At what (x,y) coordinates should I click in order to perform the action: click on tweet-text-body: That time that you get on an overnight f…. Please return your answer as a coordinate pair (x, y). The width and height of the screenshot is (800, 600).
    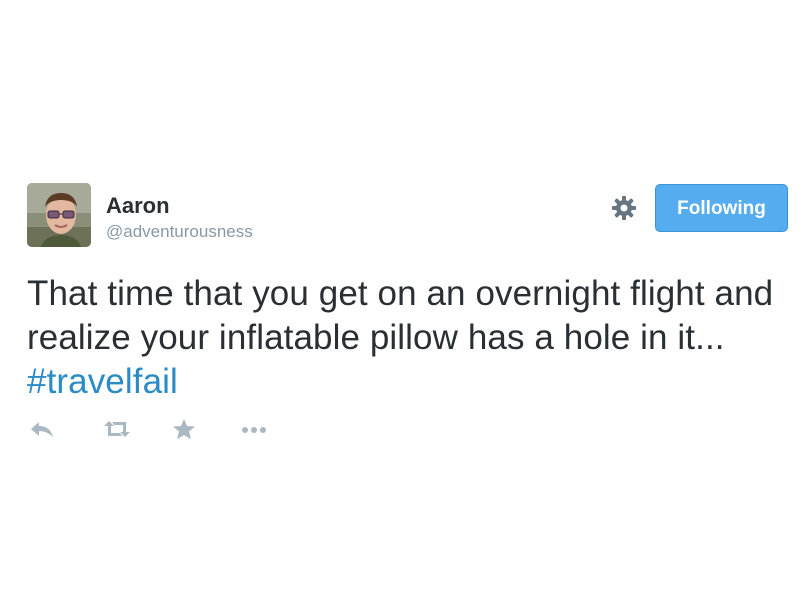
    Looking at the image, I should click on (400, 315).